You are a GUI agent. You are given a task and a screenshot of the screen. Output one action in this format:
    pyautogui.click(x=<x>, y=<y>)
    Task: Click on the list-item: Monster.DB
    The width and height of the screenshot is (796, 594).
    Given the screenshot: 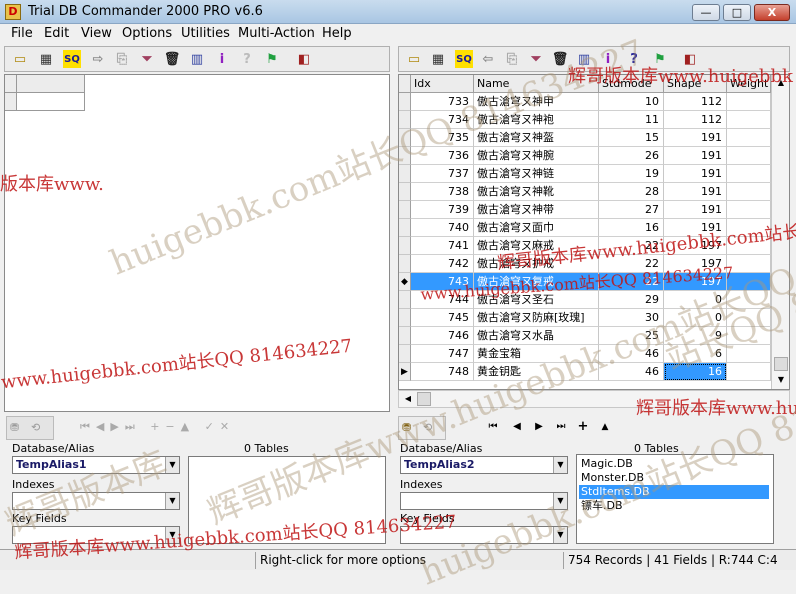 What is the action you would take?
    pyautogui.click(x=674, y=478)
    